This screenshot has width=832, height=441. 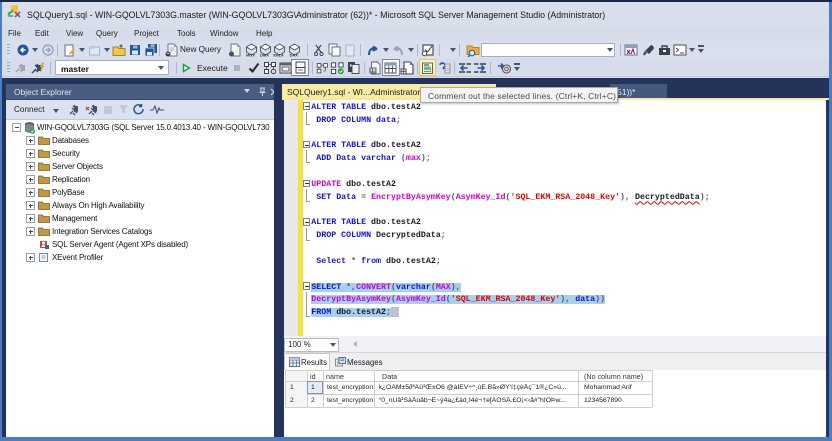 What do you see at coordinates (264, 55) in the screenshot?
I see `svg-text: DMX` at bounding box center [264, 55].